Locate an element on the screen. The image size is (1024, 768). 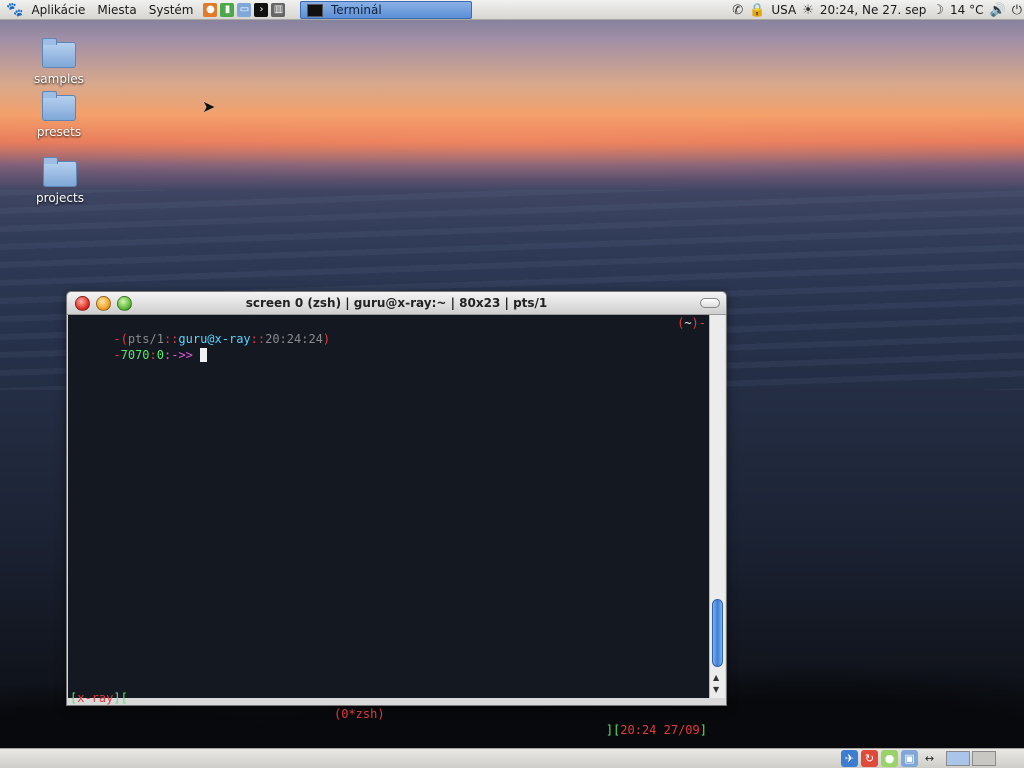
close-button is located at coordinates (82, 303).